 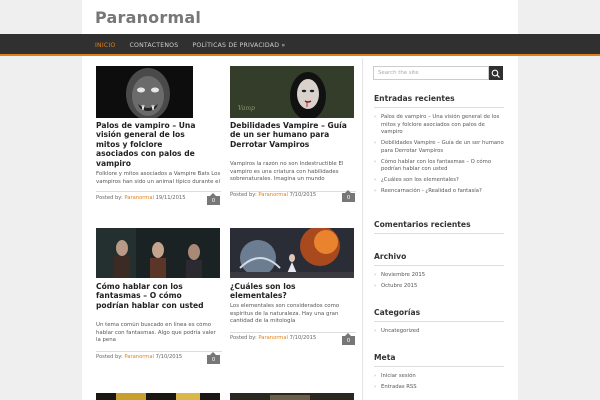 I want to click on widget-title-meta: Meta, so click(x=385, y=357).